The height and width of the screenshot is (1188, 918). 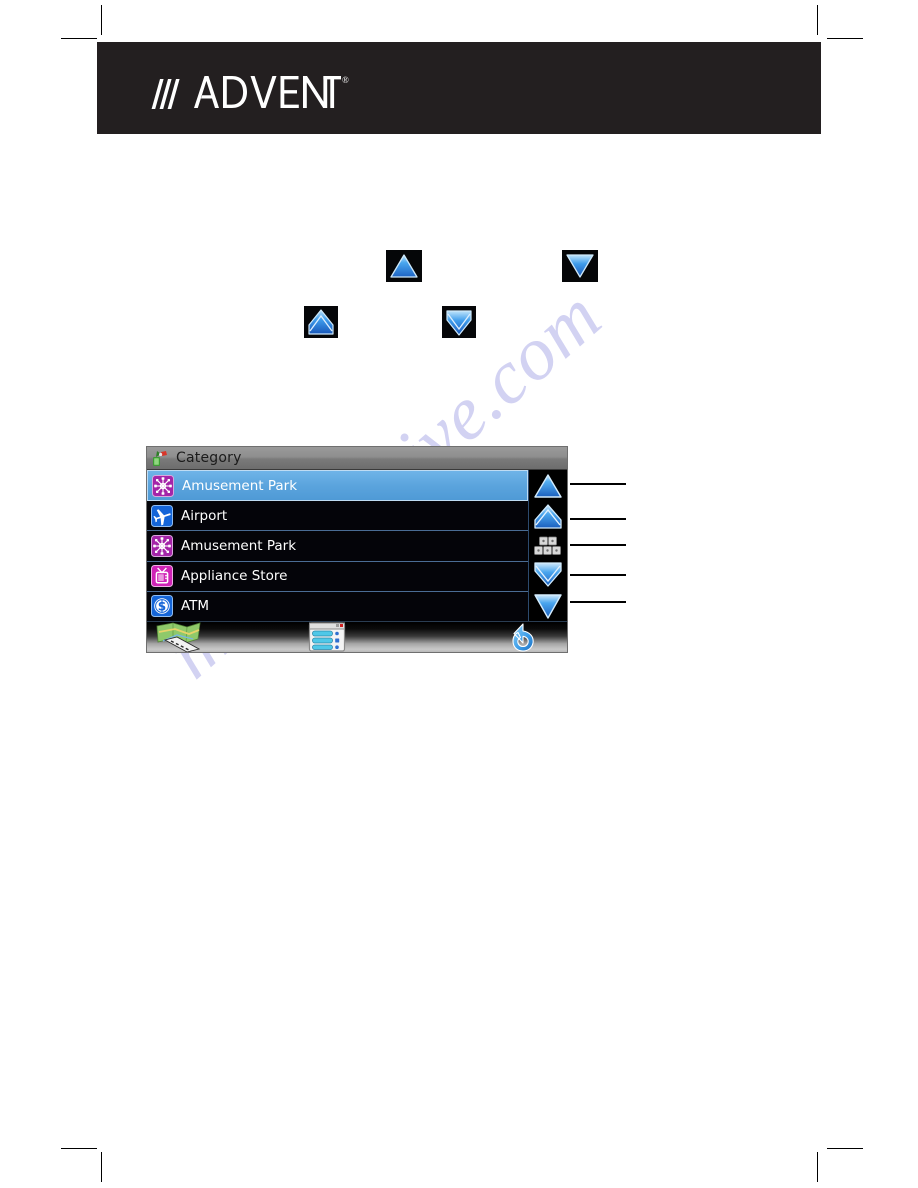 What do you see at coordinates (179, 636) in the screenshot?
I see `map-button` at bounding box center [179, 636].